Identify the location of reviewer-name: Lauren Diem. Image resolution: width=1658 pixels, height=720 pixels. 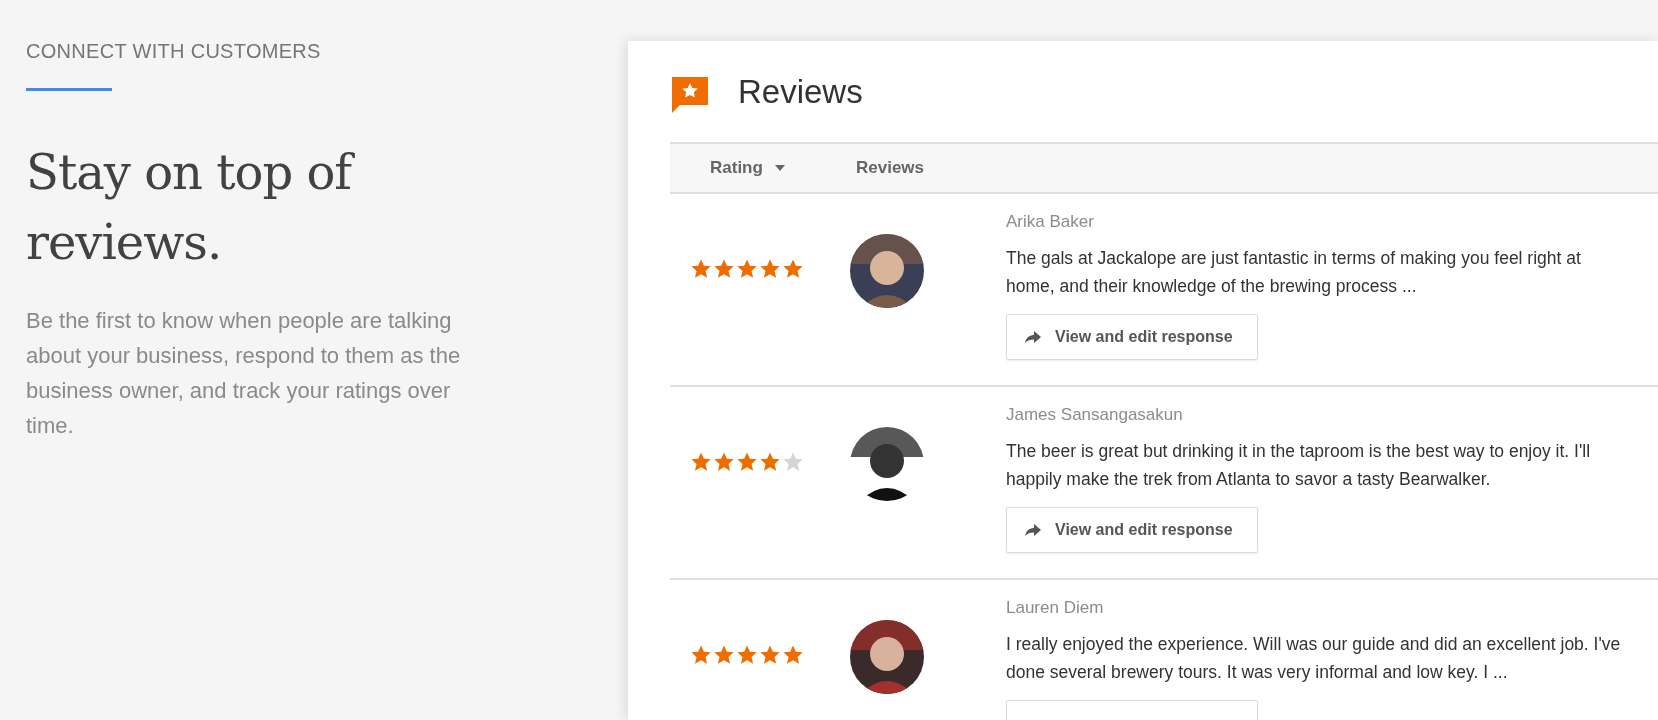
(1055, 608).